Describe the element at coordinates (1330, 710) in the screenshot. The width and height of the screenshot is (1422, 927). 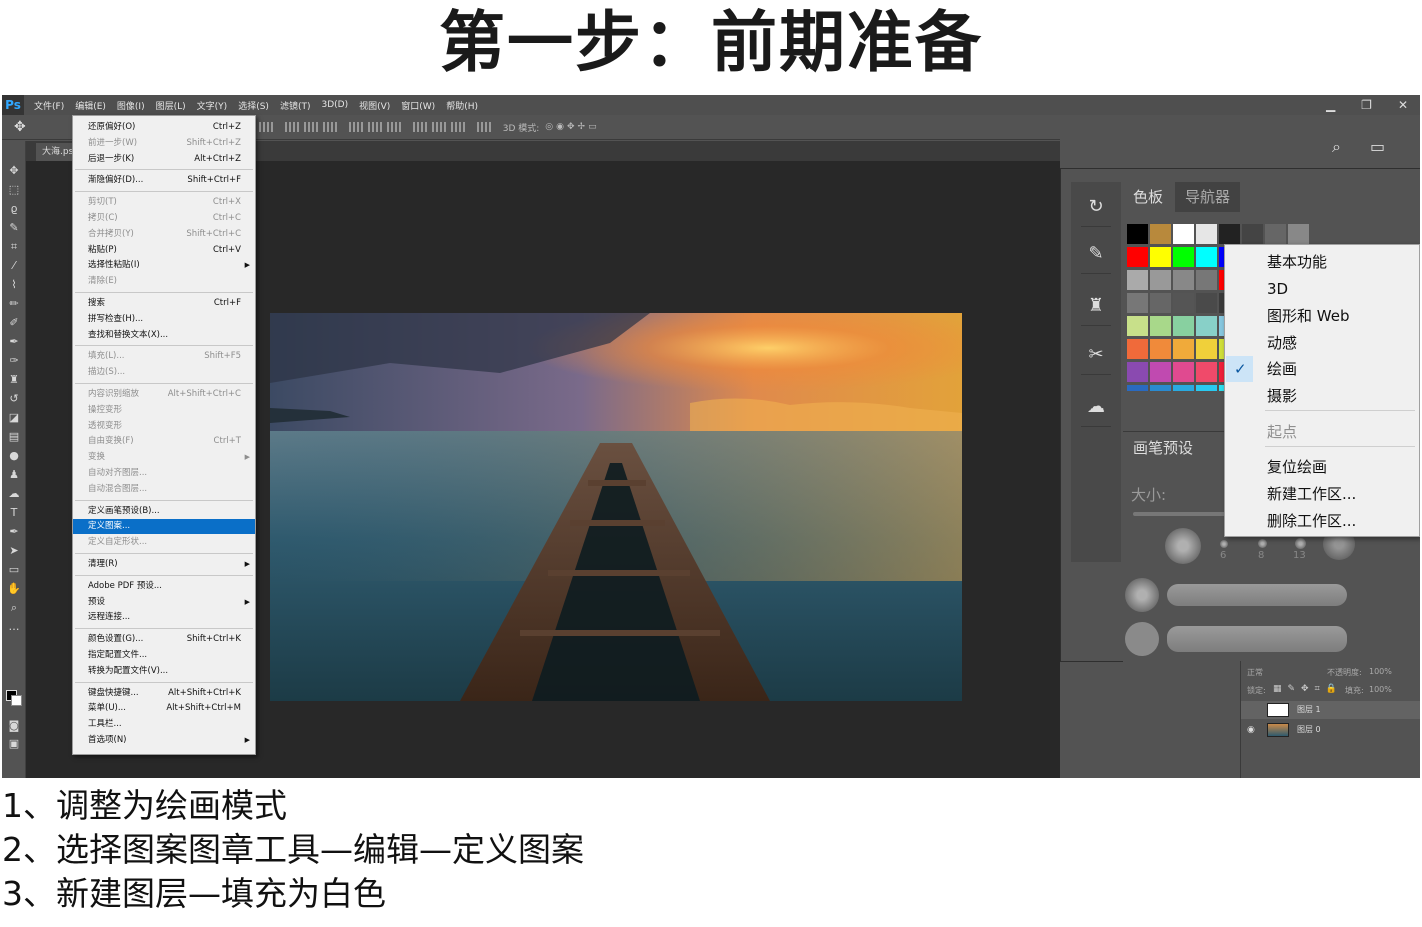
I see `layer-row: 图层 1` at that location.